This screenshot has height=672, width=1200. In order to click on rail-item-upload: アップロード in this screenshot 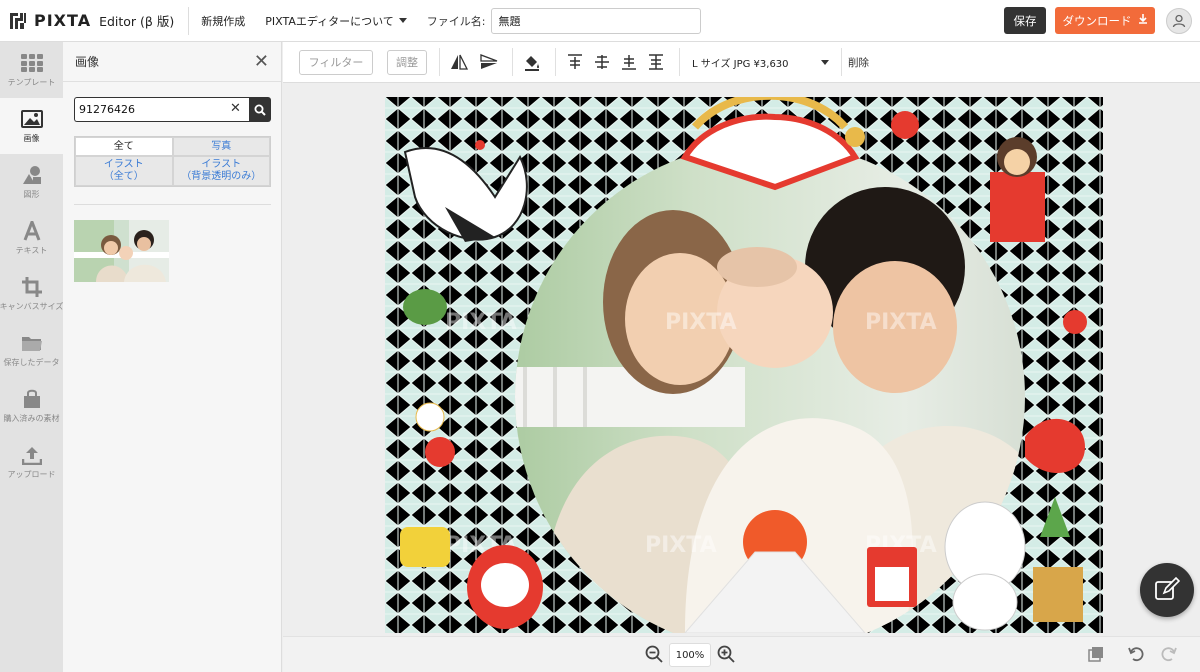, I will do `click(31, 462)`.